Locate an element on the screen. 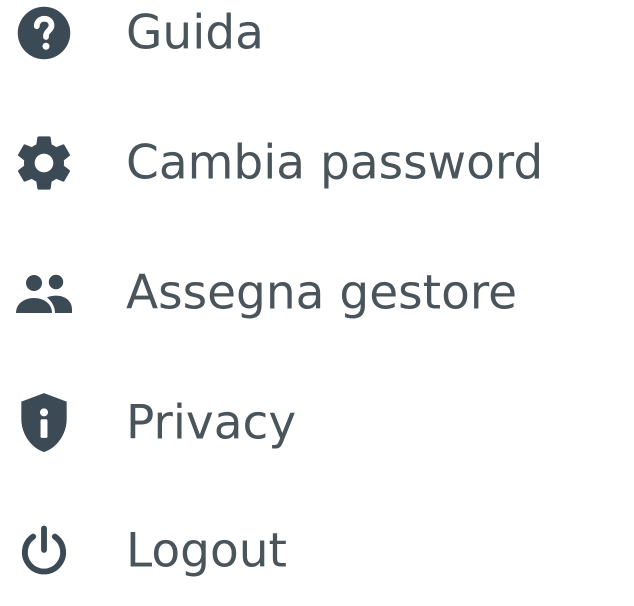 This screenshot has width=634, height=606. menu-item-label: Guida is located at coordinates (195, 33).